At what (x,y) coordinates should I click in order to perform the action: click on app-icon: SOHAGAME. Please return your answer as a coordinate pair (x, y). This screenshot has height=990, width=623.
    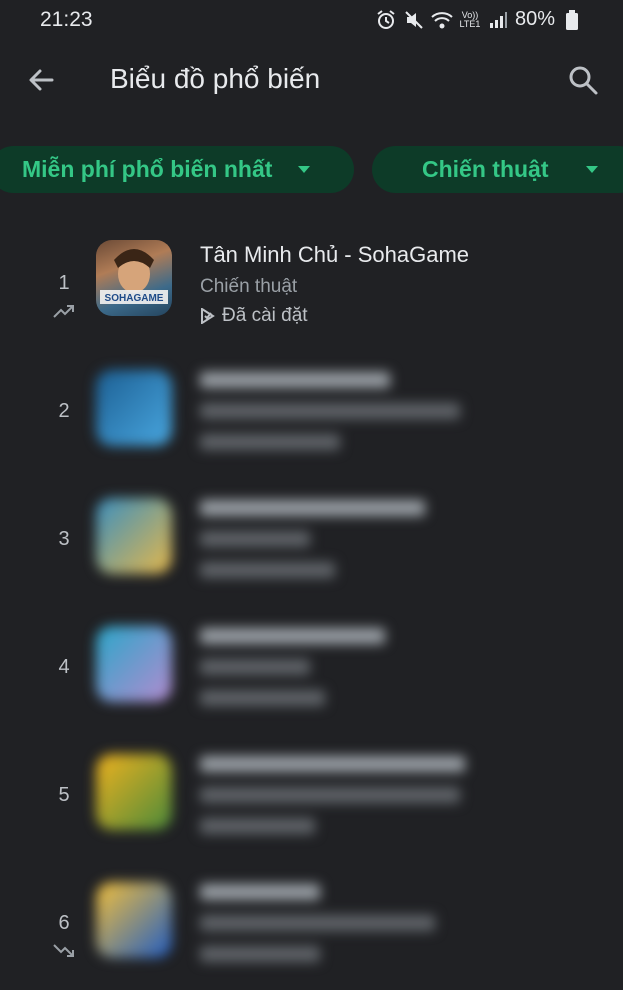
    Looking at the image, I should click on (134, 278).